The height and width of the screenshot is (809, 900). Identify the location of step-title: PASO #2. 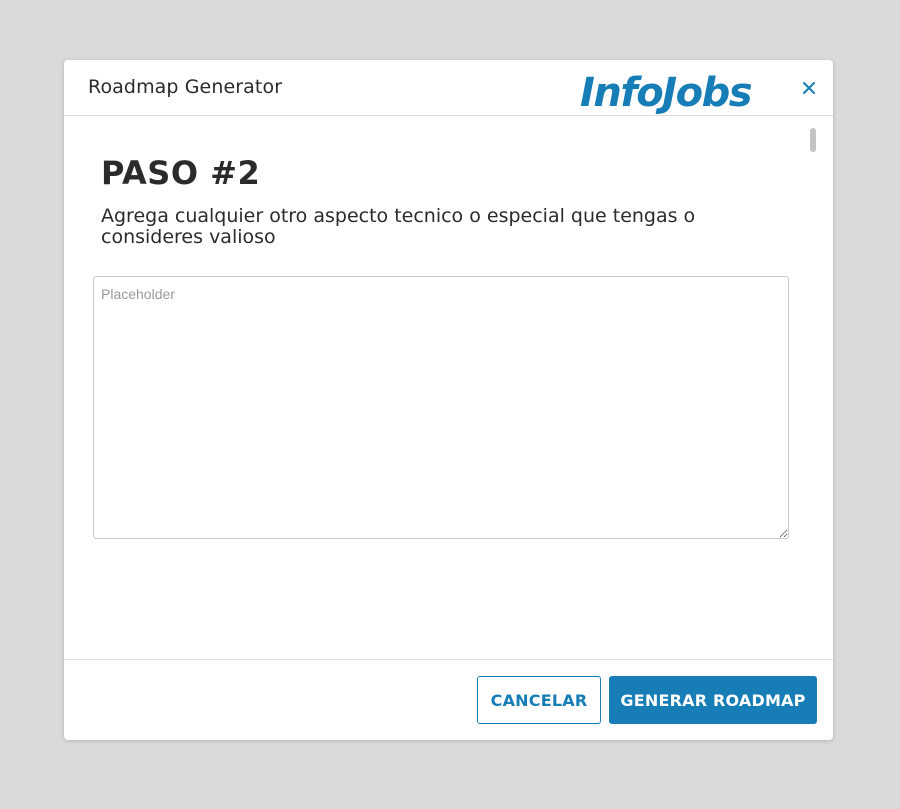
(181, 173).